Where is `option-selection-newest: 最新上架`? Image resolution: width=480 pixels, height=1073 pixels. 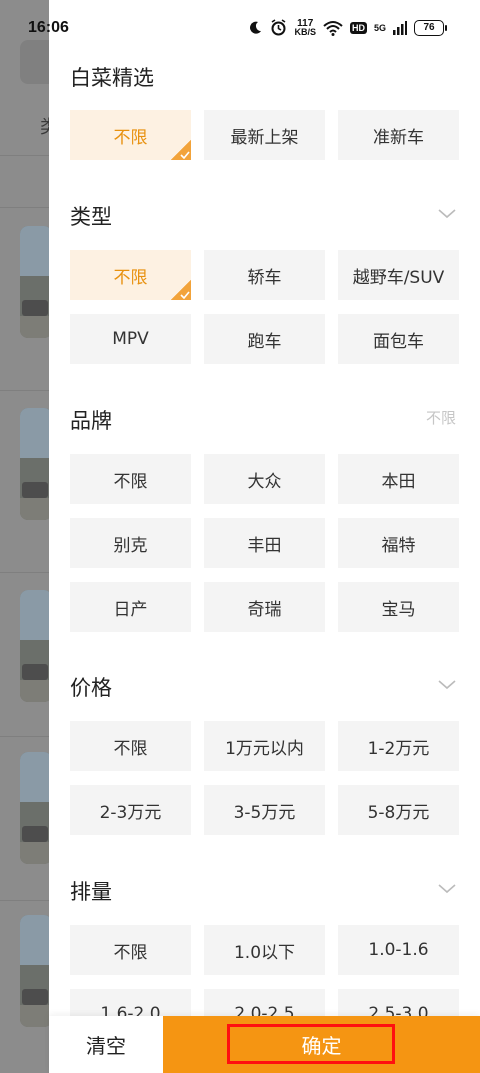
option-selection-newest: 最新上架 is located at coordinates (264, 135).